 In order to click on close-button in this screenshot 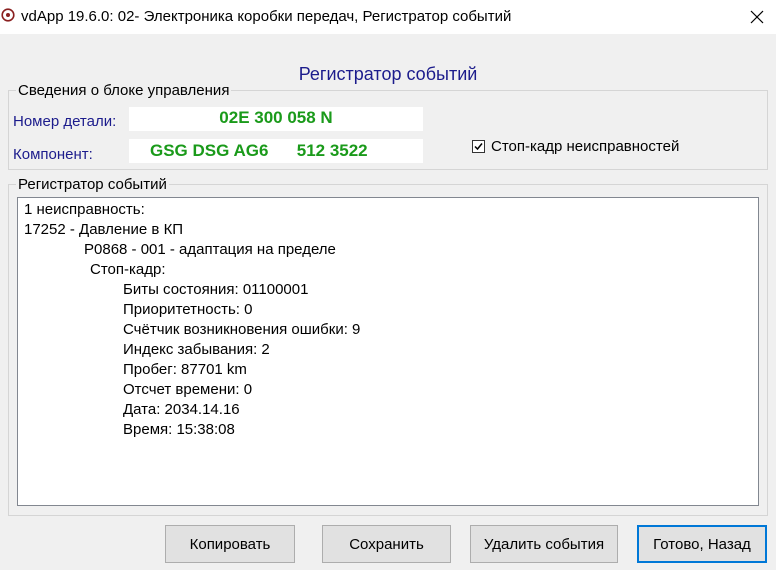, I will do `click(757, 17)`.